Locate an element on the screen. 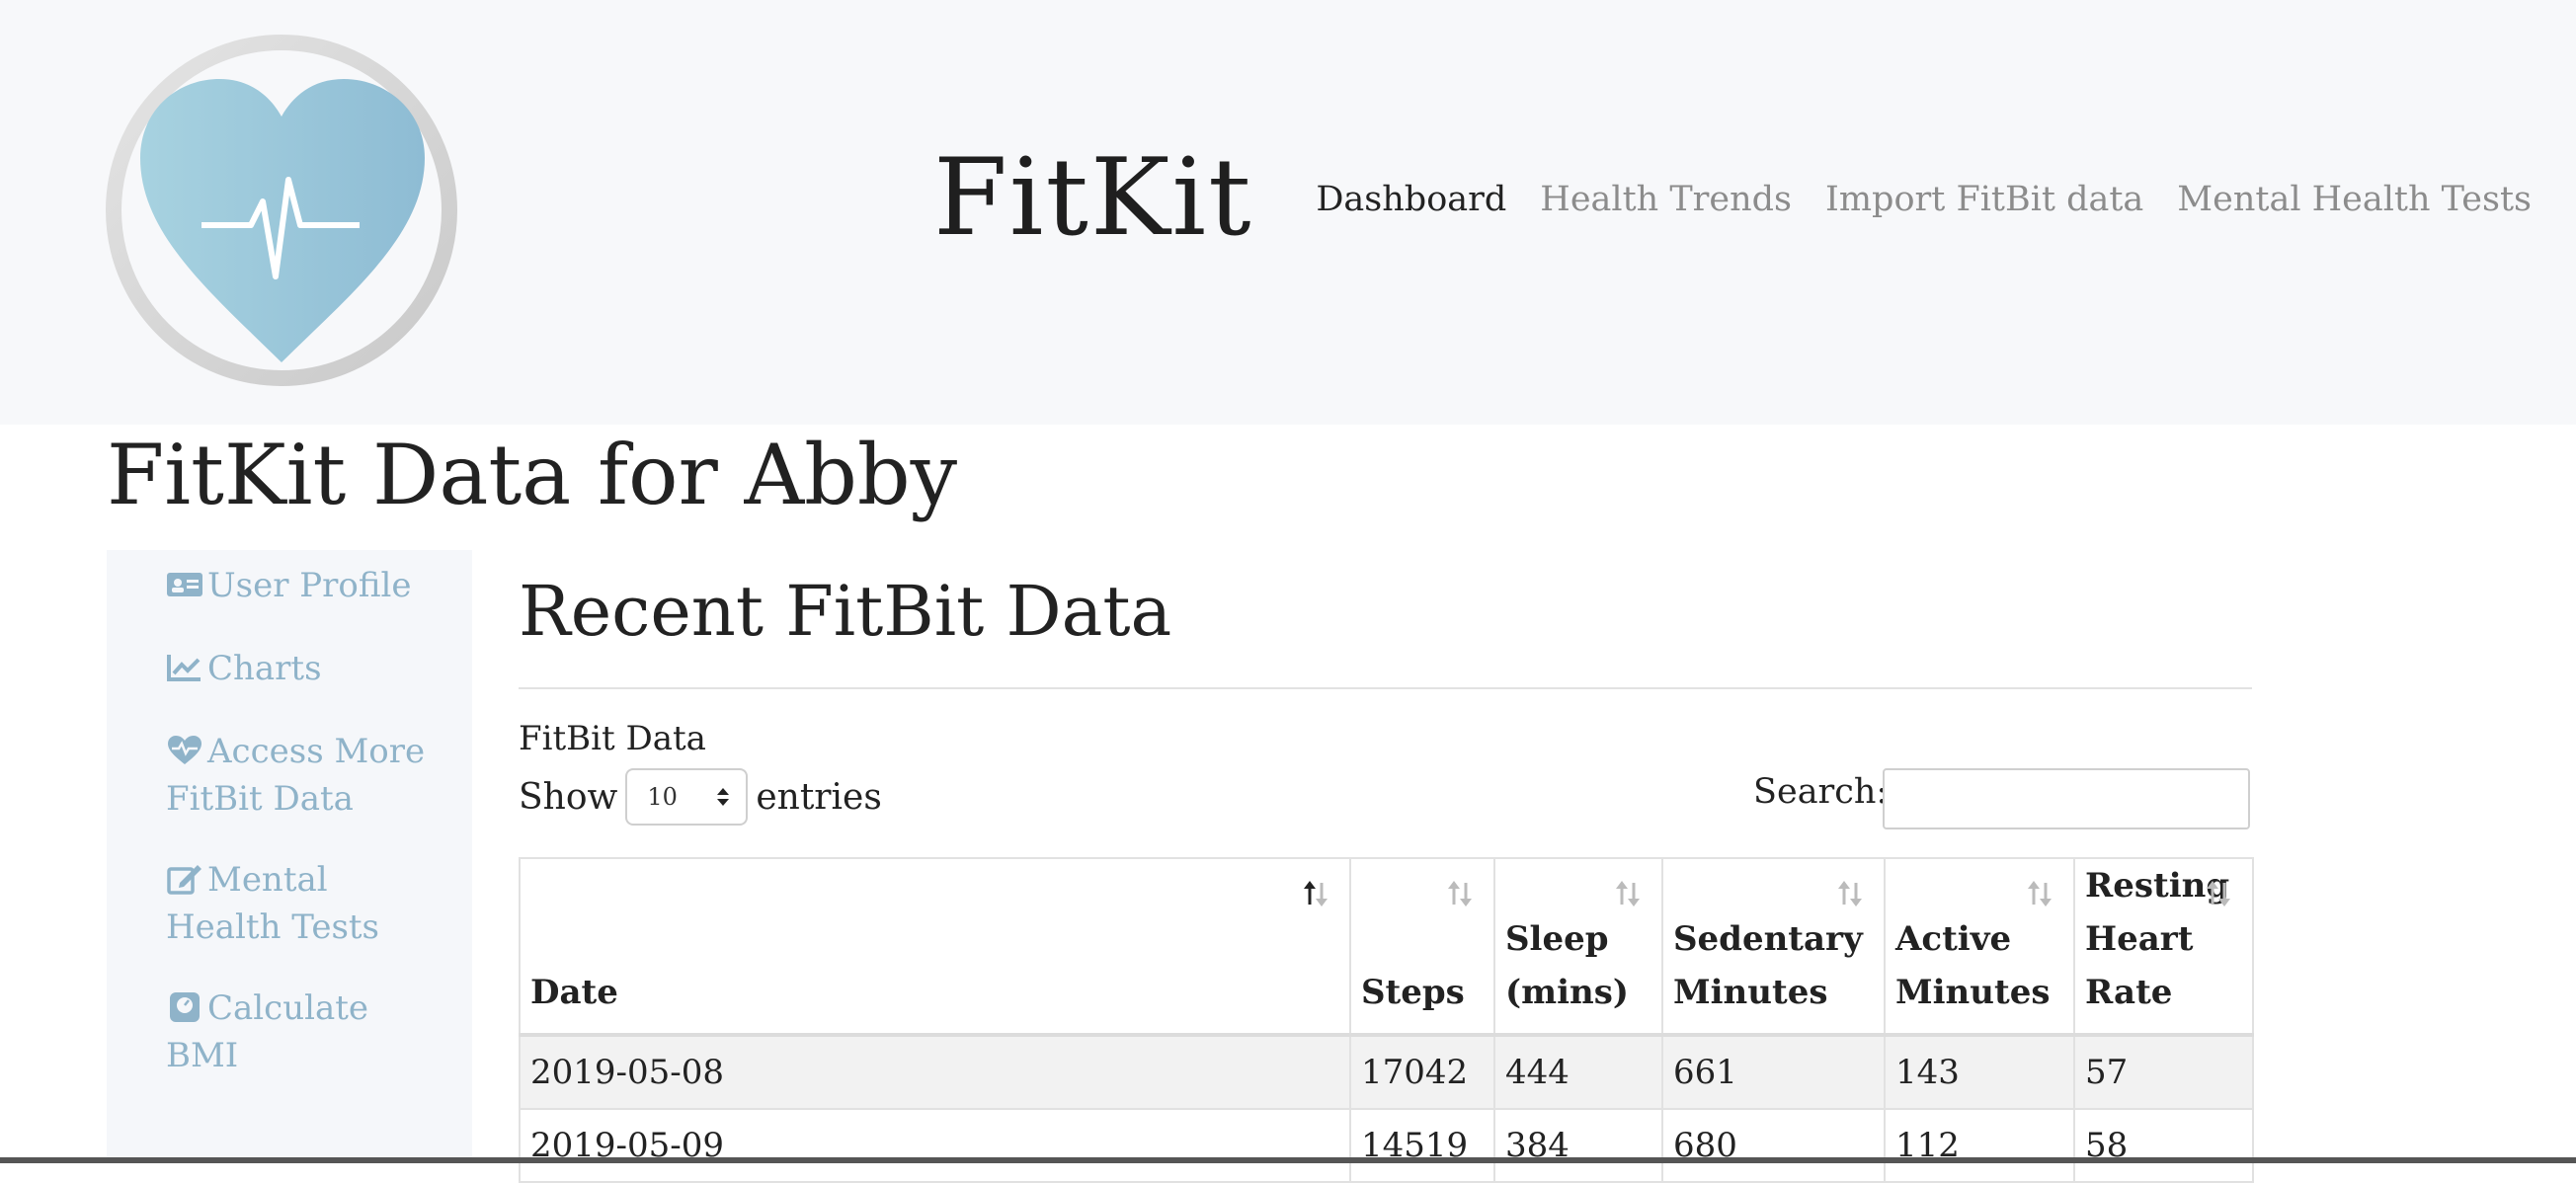 The image size is (2576, 1183). heartbeat-icon is located at coordinates (184, 750).